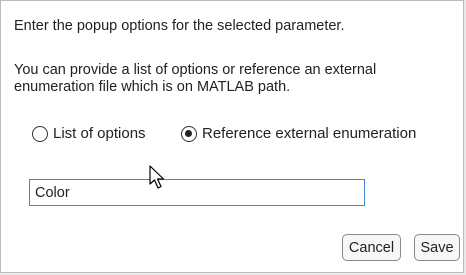 The image size is (466, 275). What do you see at coordinates (157, 177) in the screenshot?
I see `mouse-pointer-icon` at bounding box center [157, 177].